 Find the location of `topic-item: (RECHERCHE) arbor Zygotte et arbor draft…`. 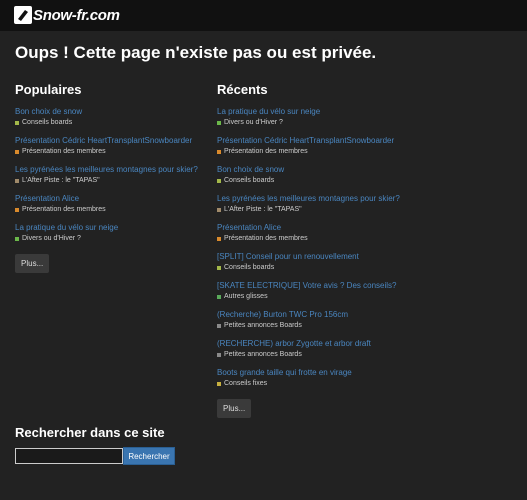

topic-item: (RECHERCHE) arbor Zygotte et arbor draft… is located at coordinates (367, 349).